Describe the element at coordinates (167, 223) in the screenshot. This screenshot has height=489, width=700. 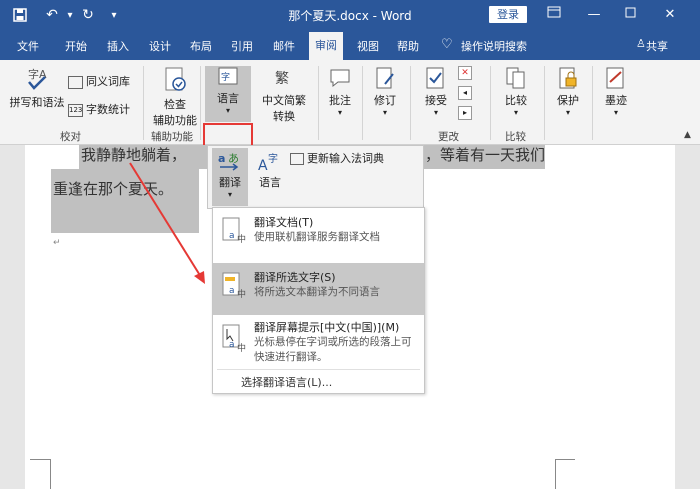
I see `annotation-arrow` at that location.